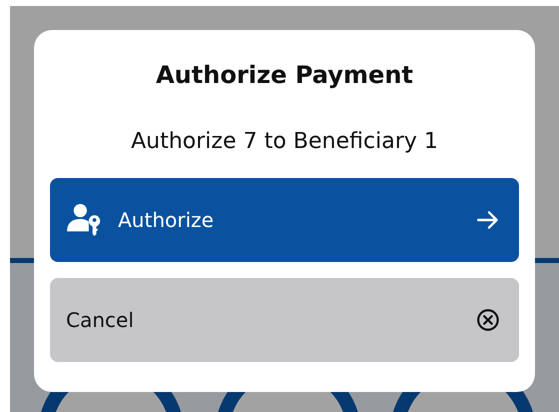 The height and width of the screenshot is (412, 559). Describe the element at coordinates (284, 75) in the screenshot. I see `dialog-title: Authorize Payment` at that location.